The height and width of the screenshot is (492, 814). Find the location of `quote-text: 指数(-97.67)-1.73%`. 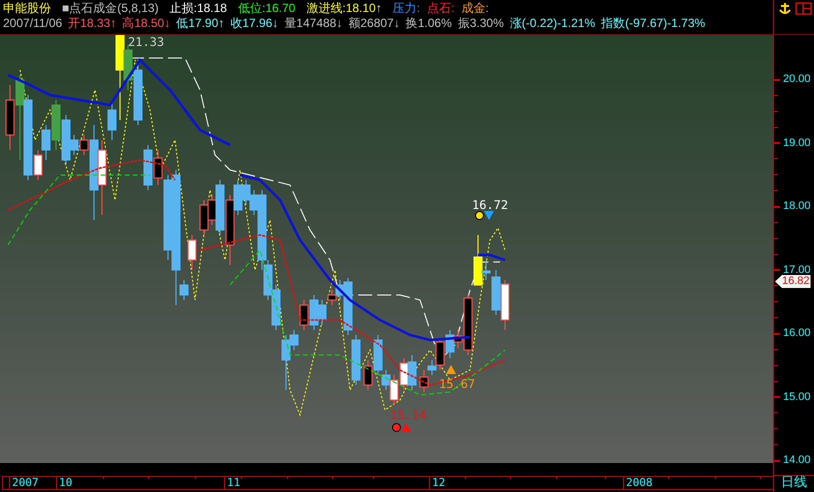

quote-text: 指数(-97.67)-1.73% is located at coordinates (653, 23).